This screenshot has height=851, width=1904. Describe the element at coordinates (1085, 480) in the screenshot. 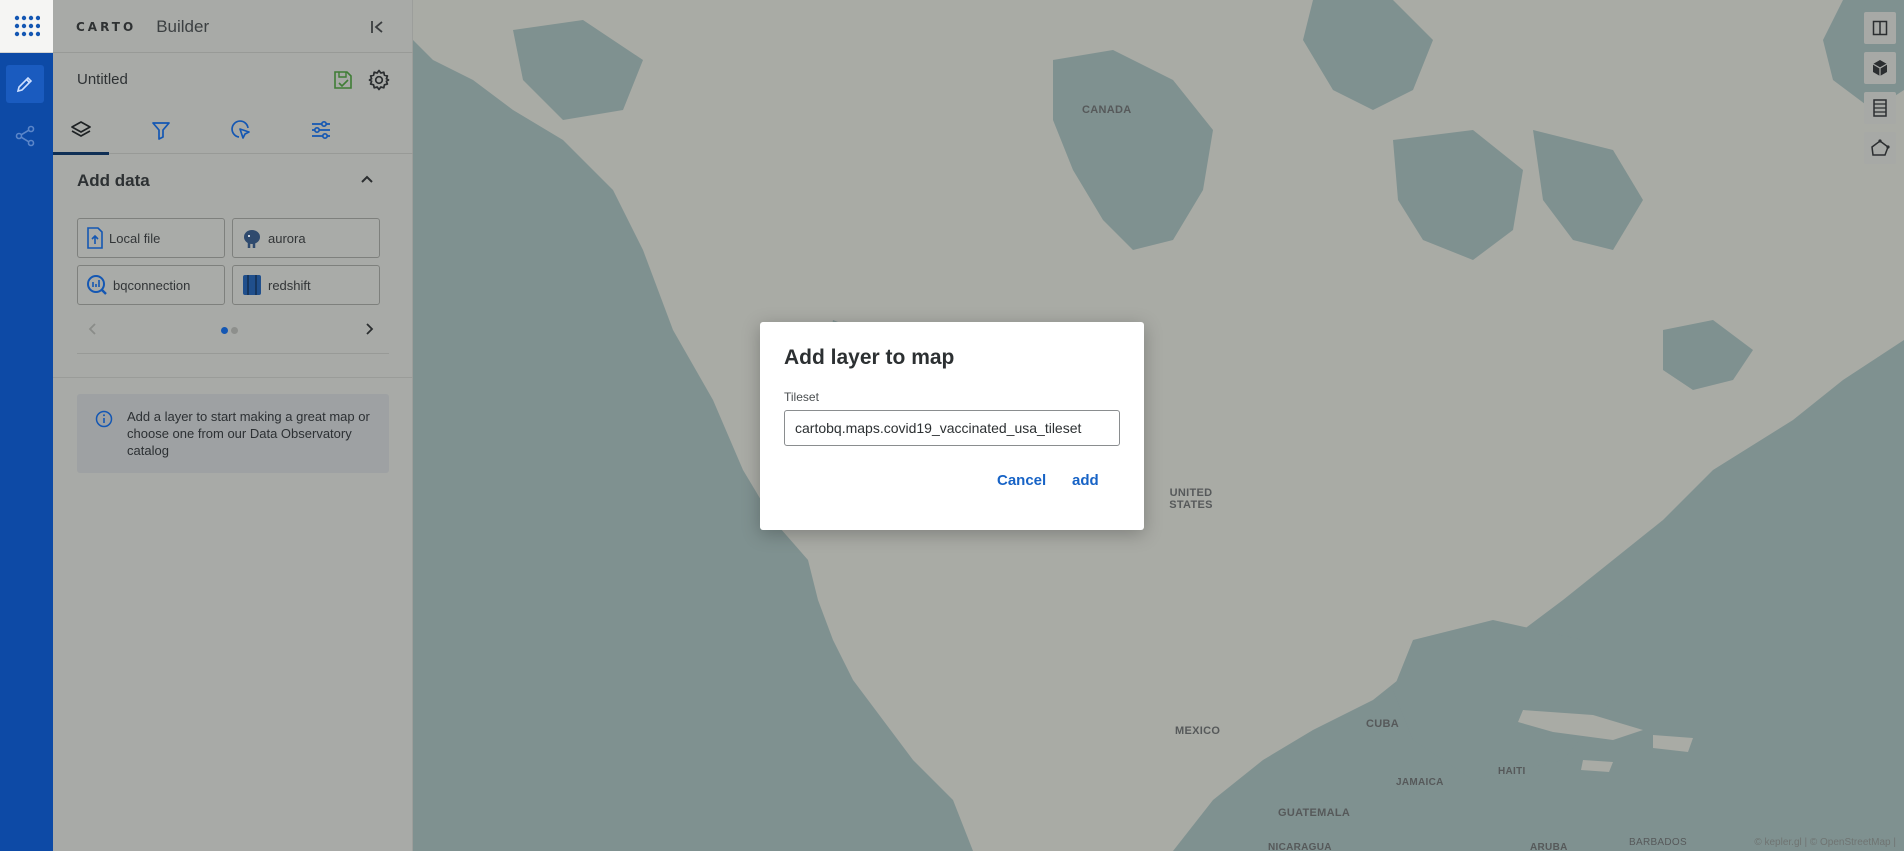

I see `add-button: add` at that location.